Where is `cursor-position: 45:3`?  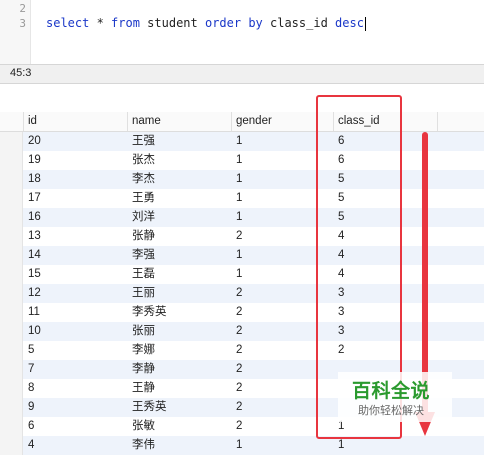
cursor-position: 45:3 is located at coordinates (21, 73).